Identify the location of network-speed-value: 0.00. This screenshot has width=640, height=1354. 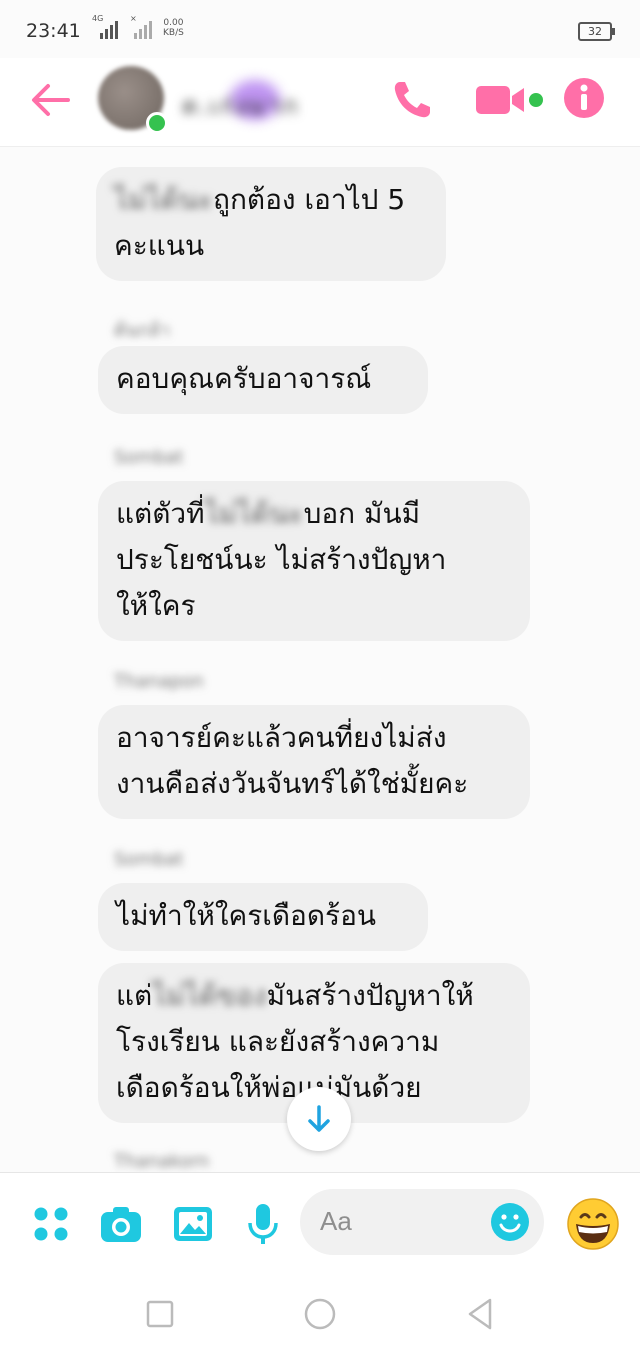
(173, 23).